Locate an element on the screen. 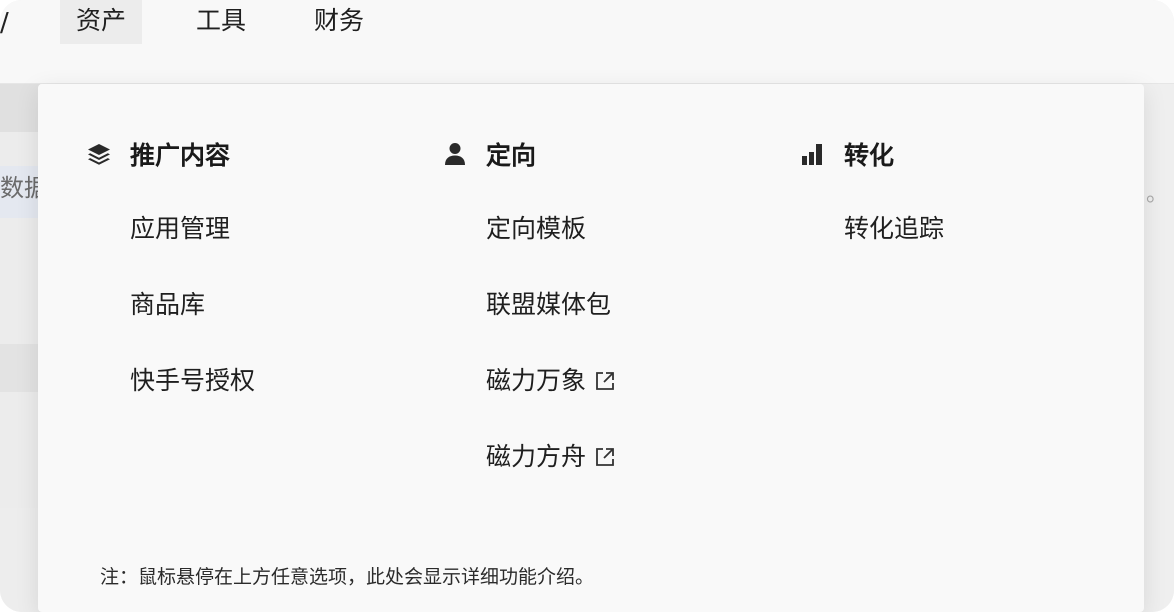 The height and width of the screenshot is (612, 1174). nav-item-partial: / is located at coordinates (4, 23).